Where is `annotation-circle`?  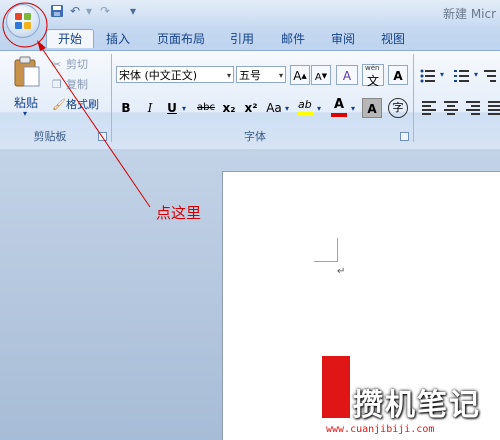
annotation-circle is located at coordinates (25, 25).